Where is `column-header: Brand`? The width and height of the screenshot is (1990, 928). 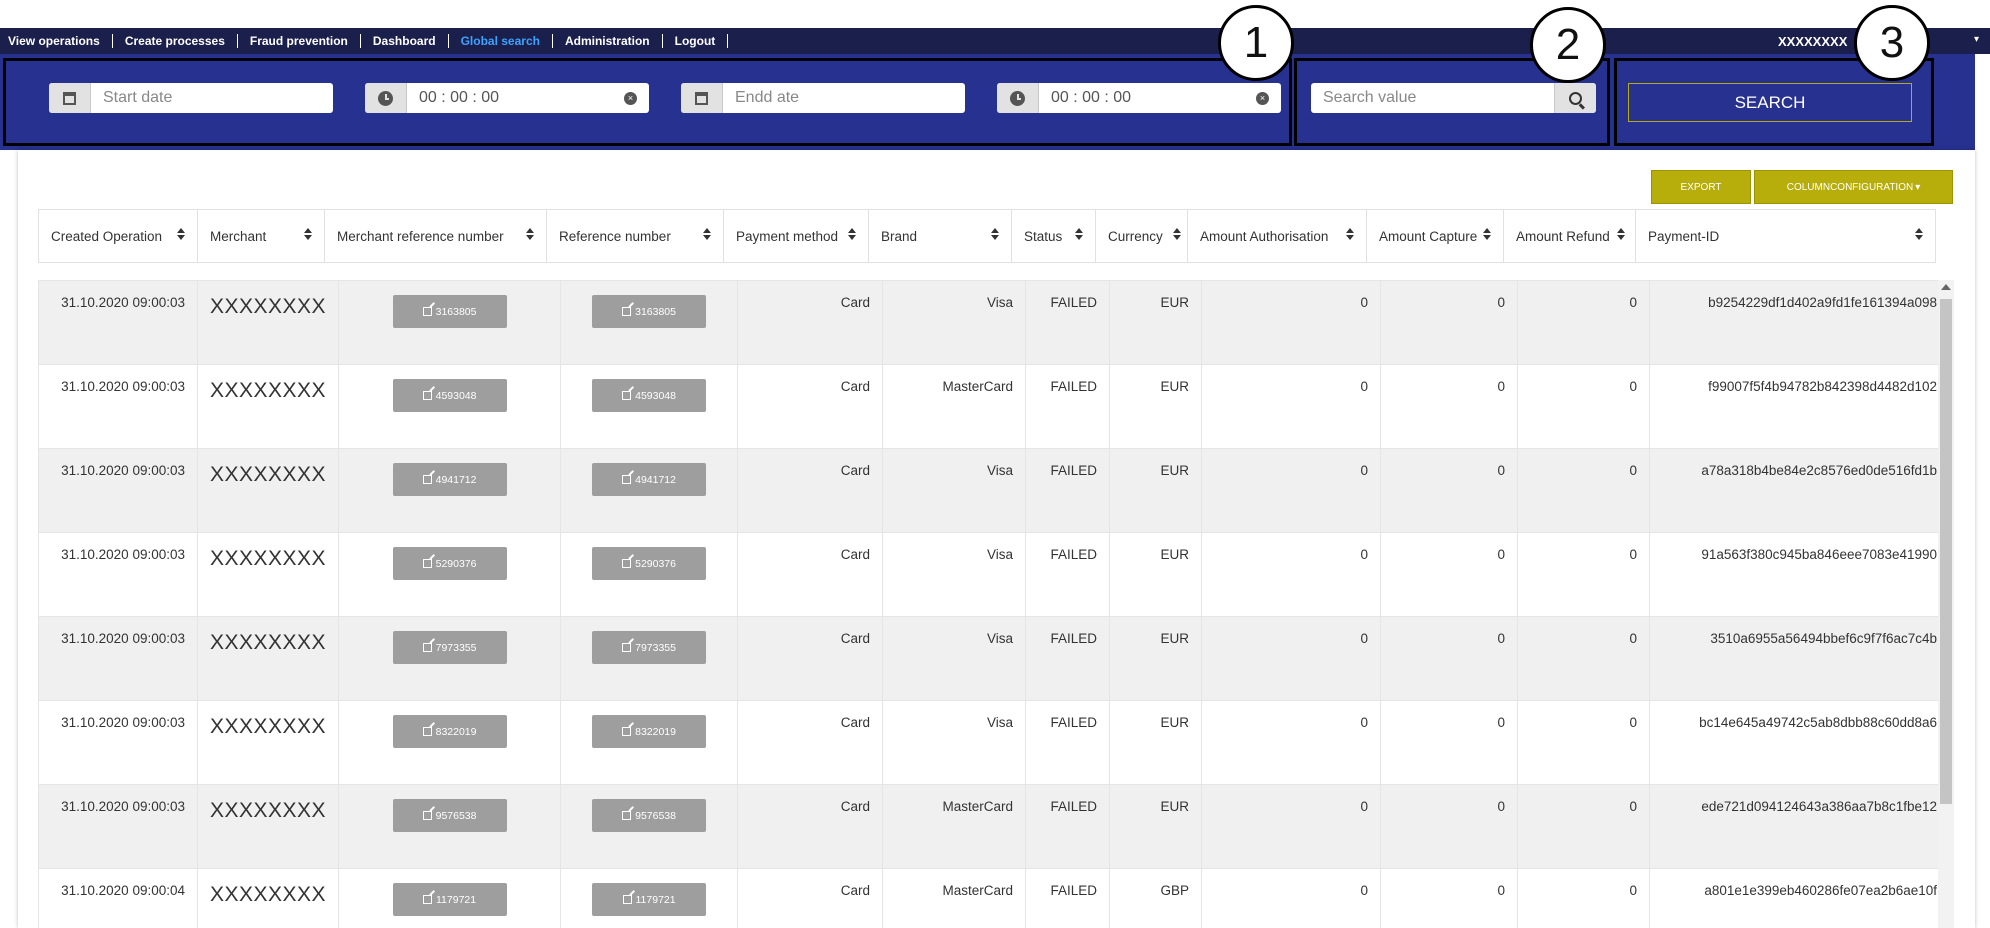 column-header: Brand is located at coordinates (940, 236).